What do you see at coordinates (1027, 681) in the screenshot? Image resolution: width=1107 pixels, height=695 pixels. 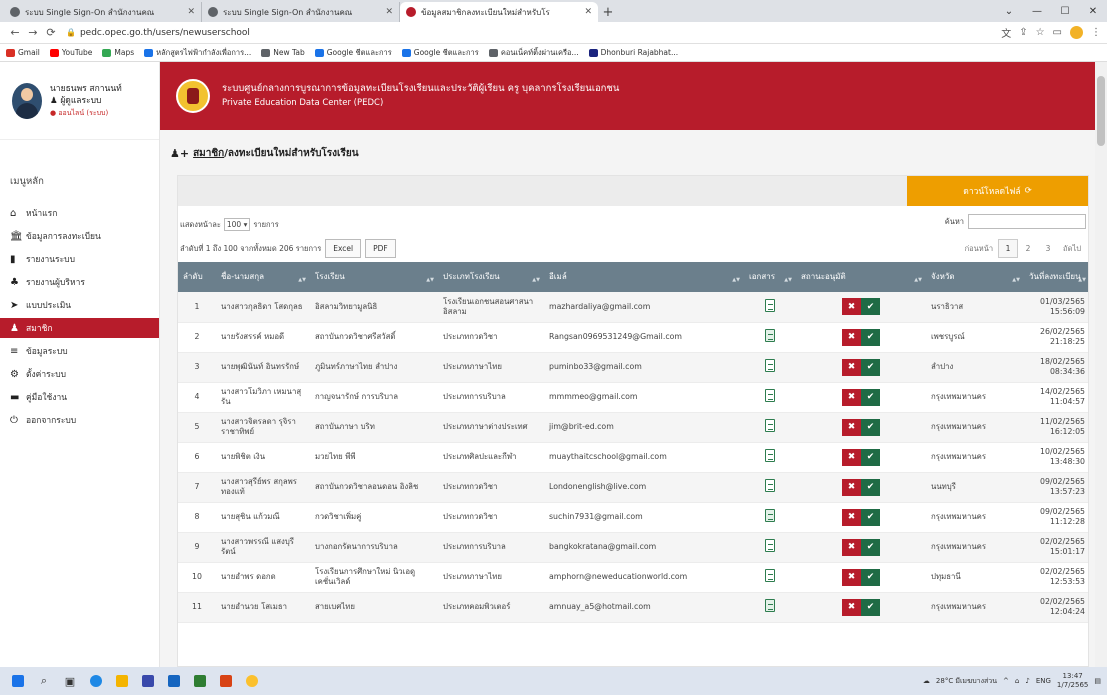 I see `volume-icon: ♪` at bounding box center [1027, 681].